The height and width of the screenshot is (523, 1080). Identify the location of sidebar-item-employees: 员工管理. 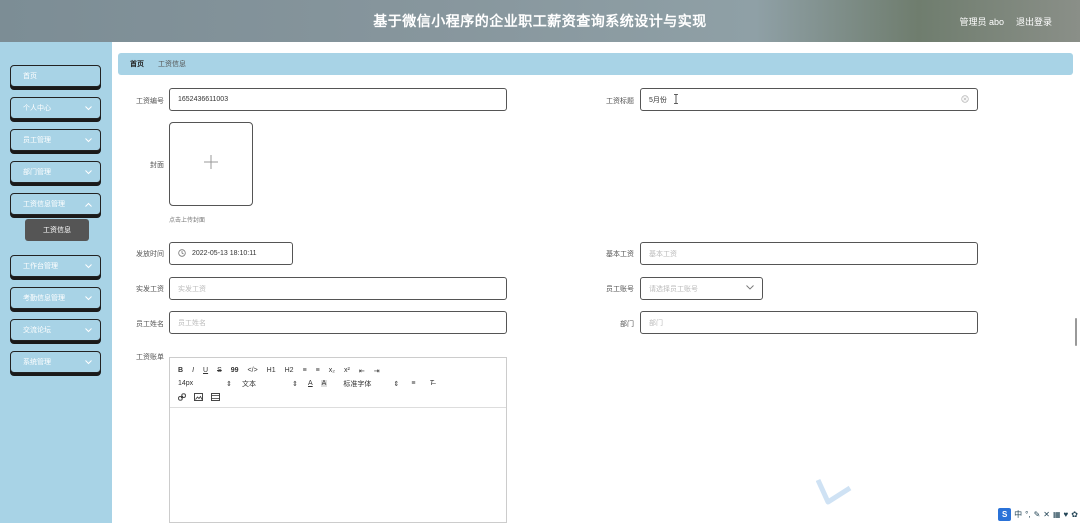
(55, 140).